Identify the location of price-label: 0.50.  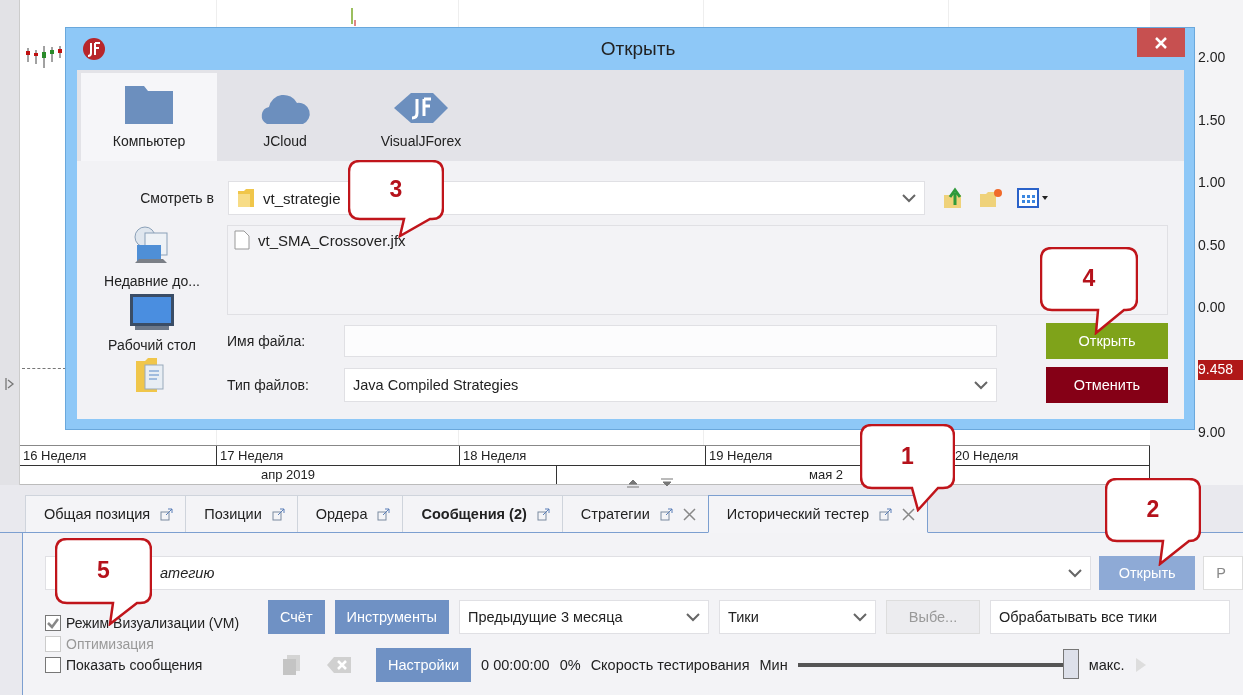
(1212, 245).